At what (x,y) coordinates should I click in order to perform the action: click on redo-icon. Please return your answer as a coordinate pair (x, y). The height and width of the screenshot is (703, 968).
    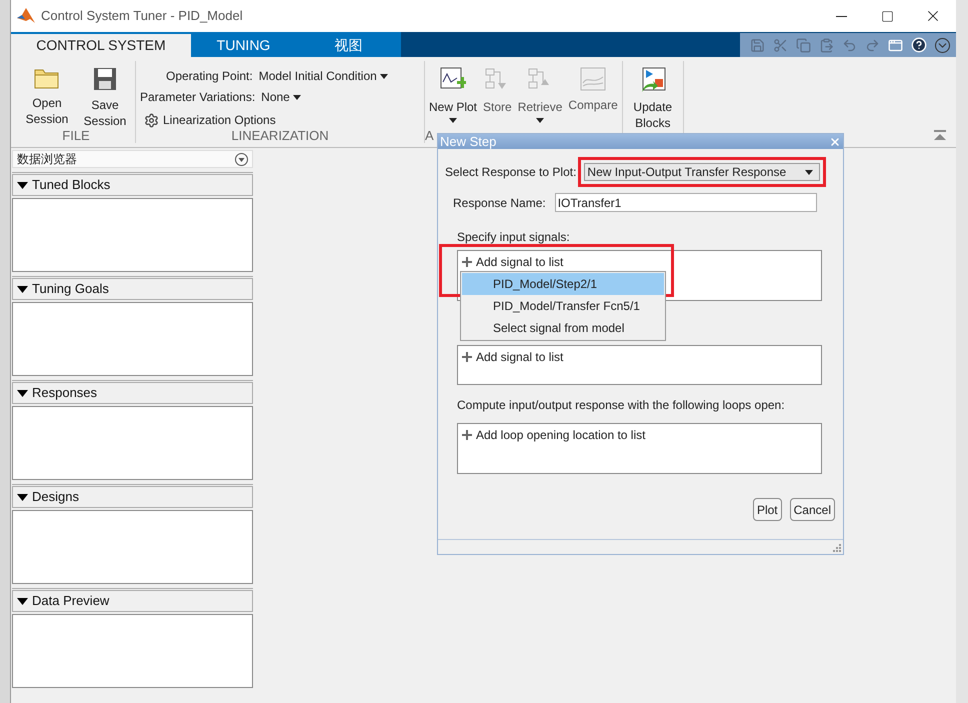
    Looking at the image, I should click on (872, 45).